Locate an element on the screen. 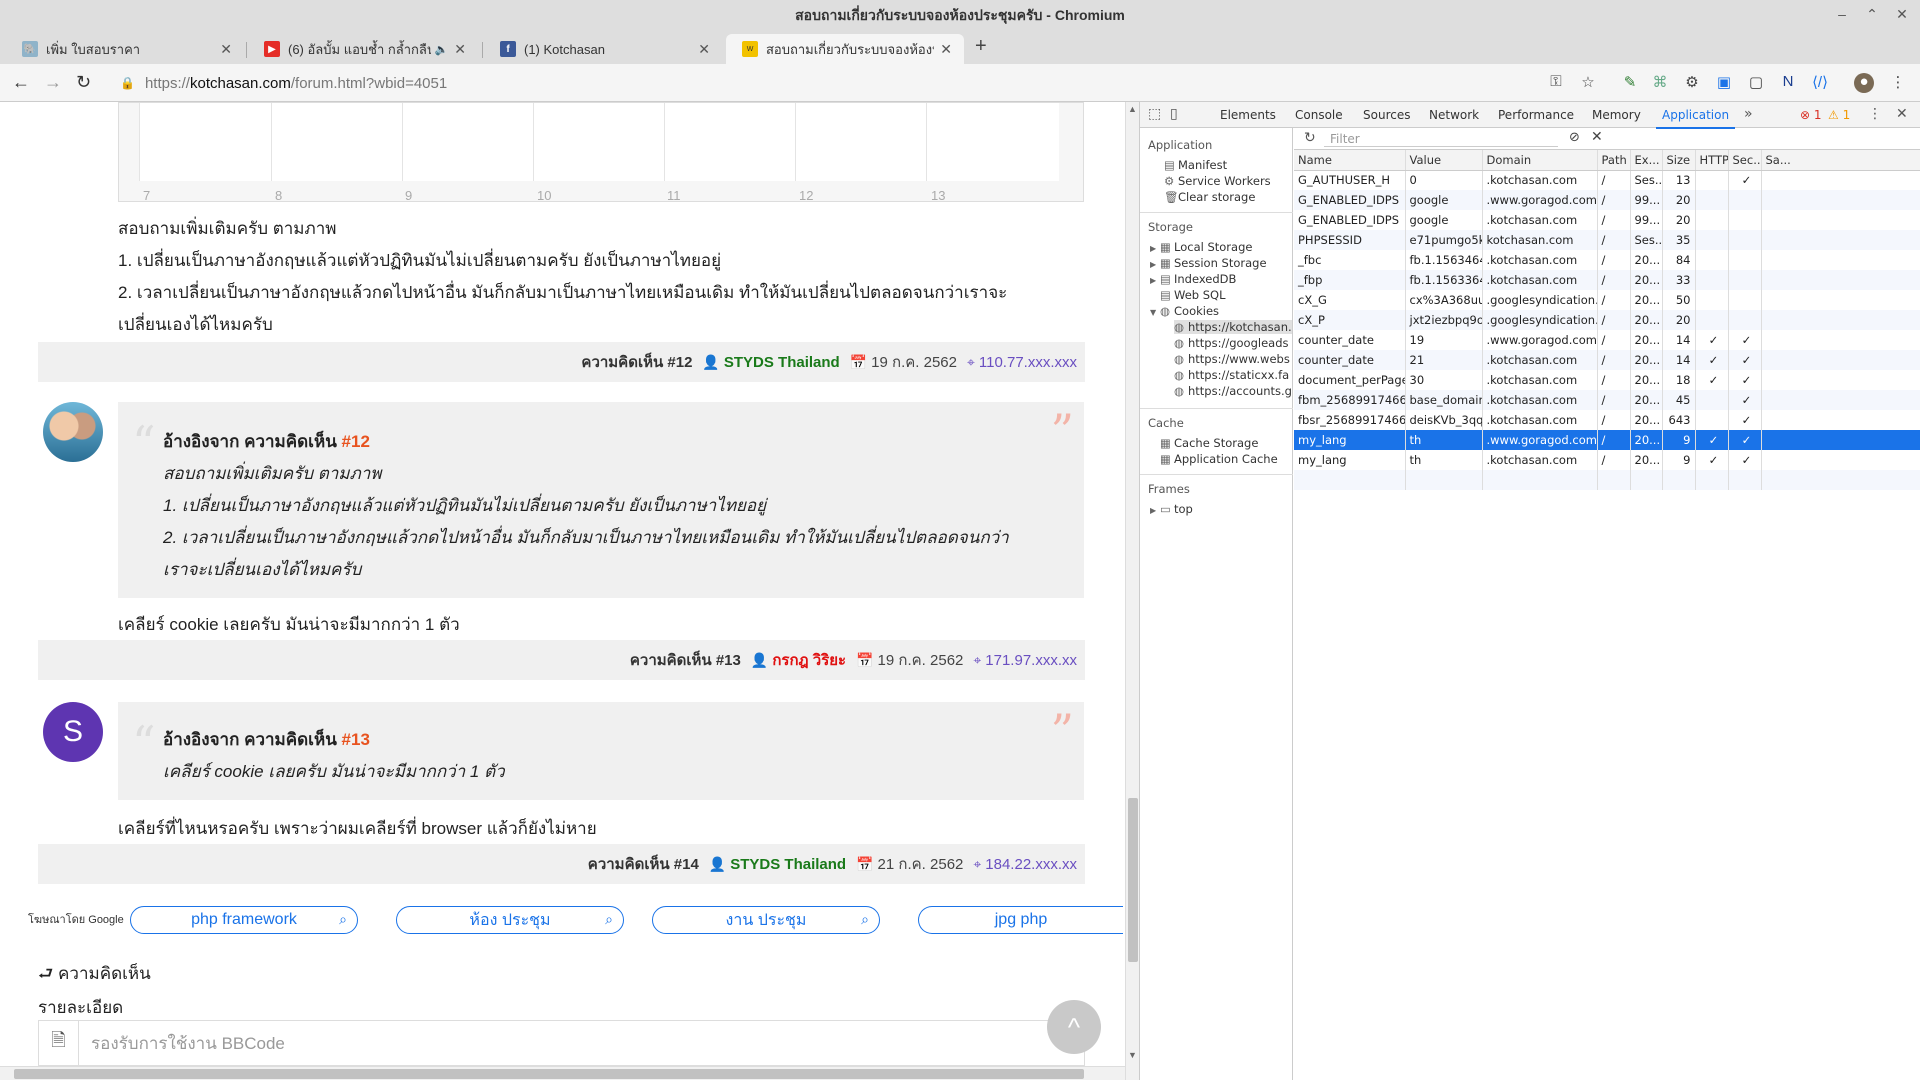  extension-chat-icon: ▢ is located at coordinates (1756, 83).